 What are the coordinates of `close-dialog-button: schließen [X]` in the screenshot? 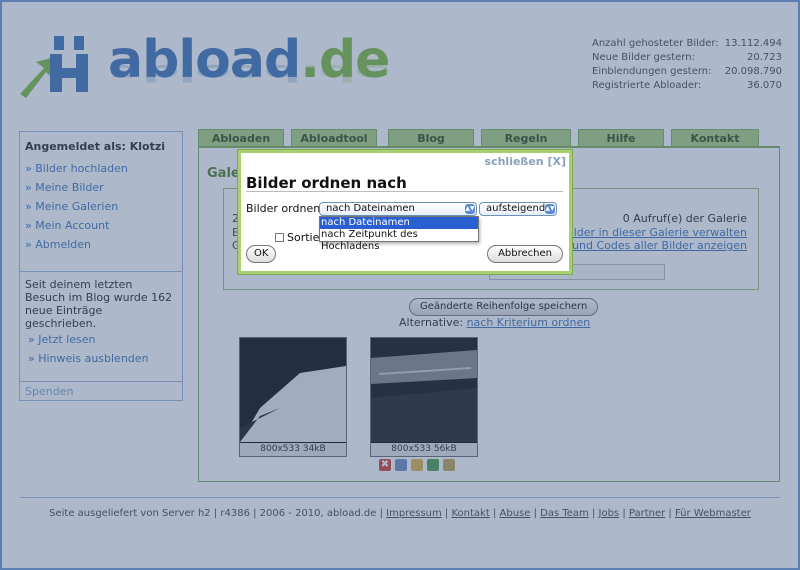 It's located at (525, 161).